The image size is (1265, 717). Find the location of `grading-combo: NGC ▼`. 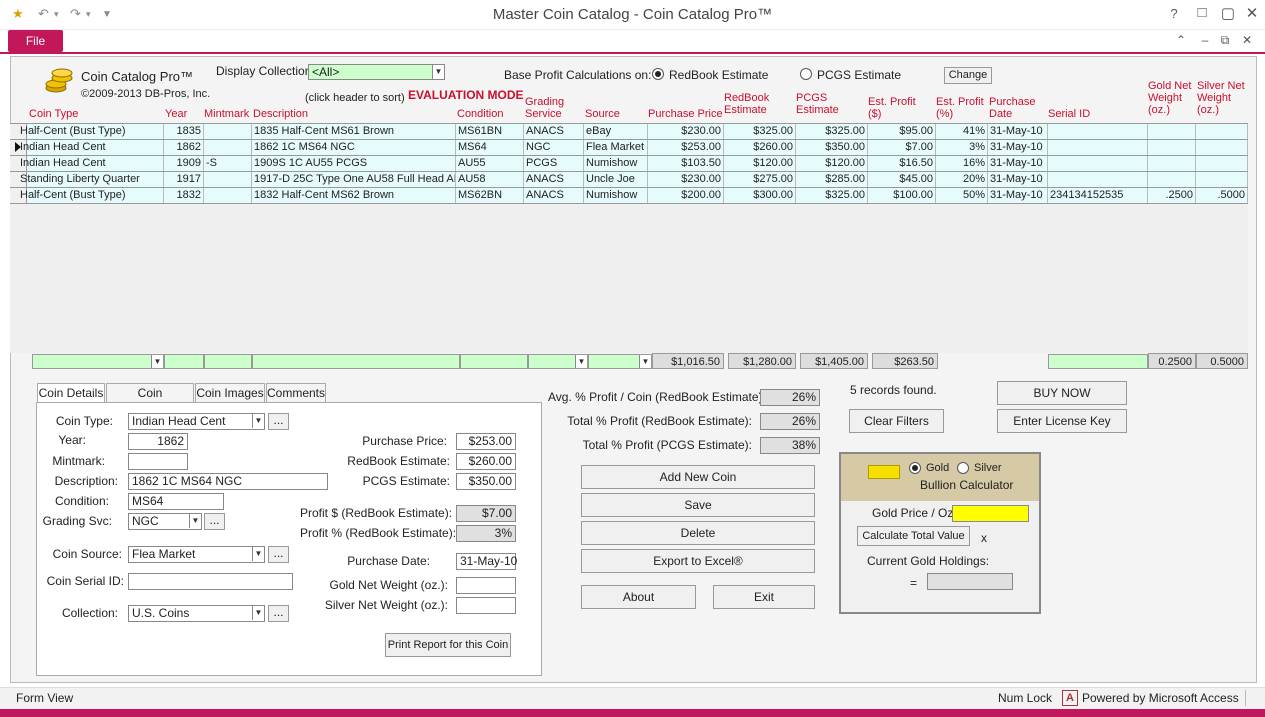

grading-combo: NGC ▼ is located at coordinates (165, 521).